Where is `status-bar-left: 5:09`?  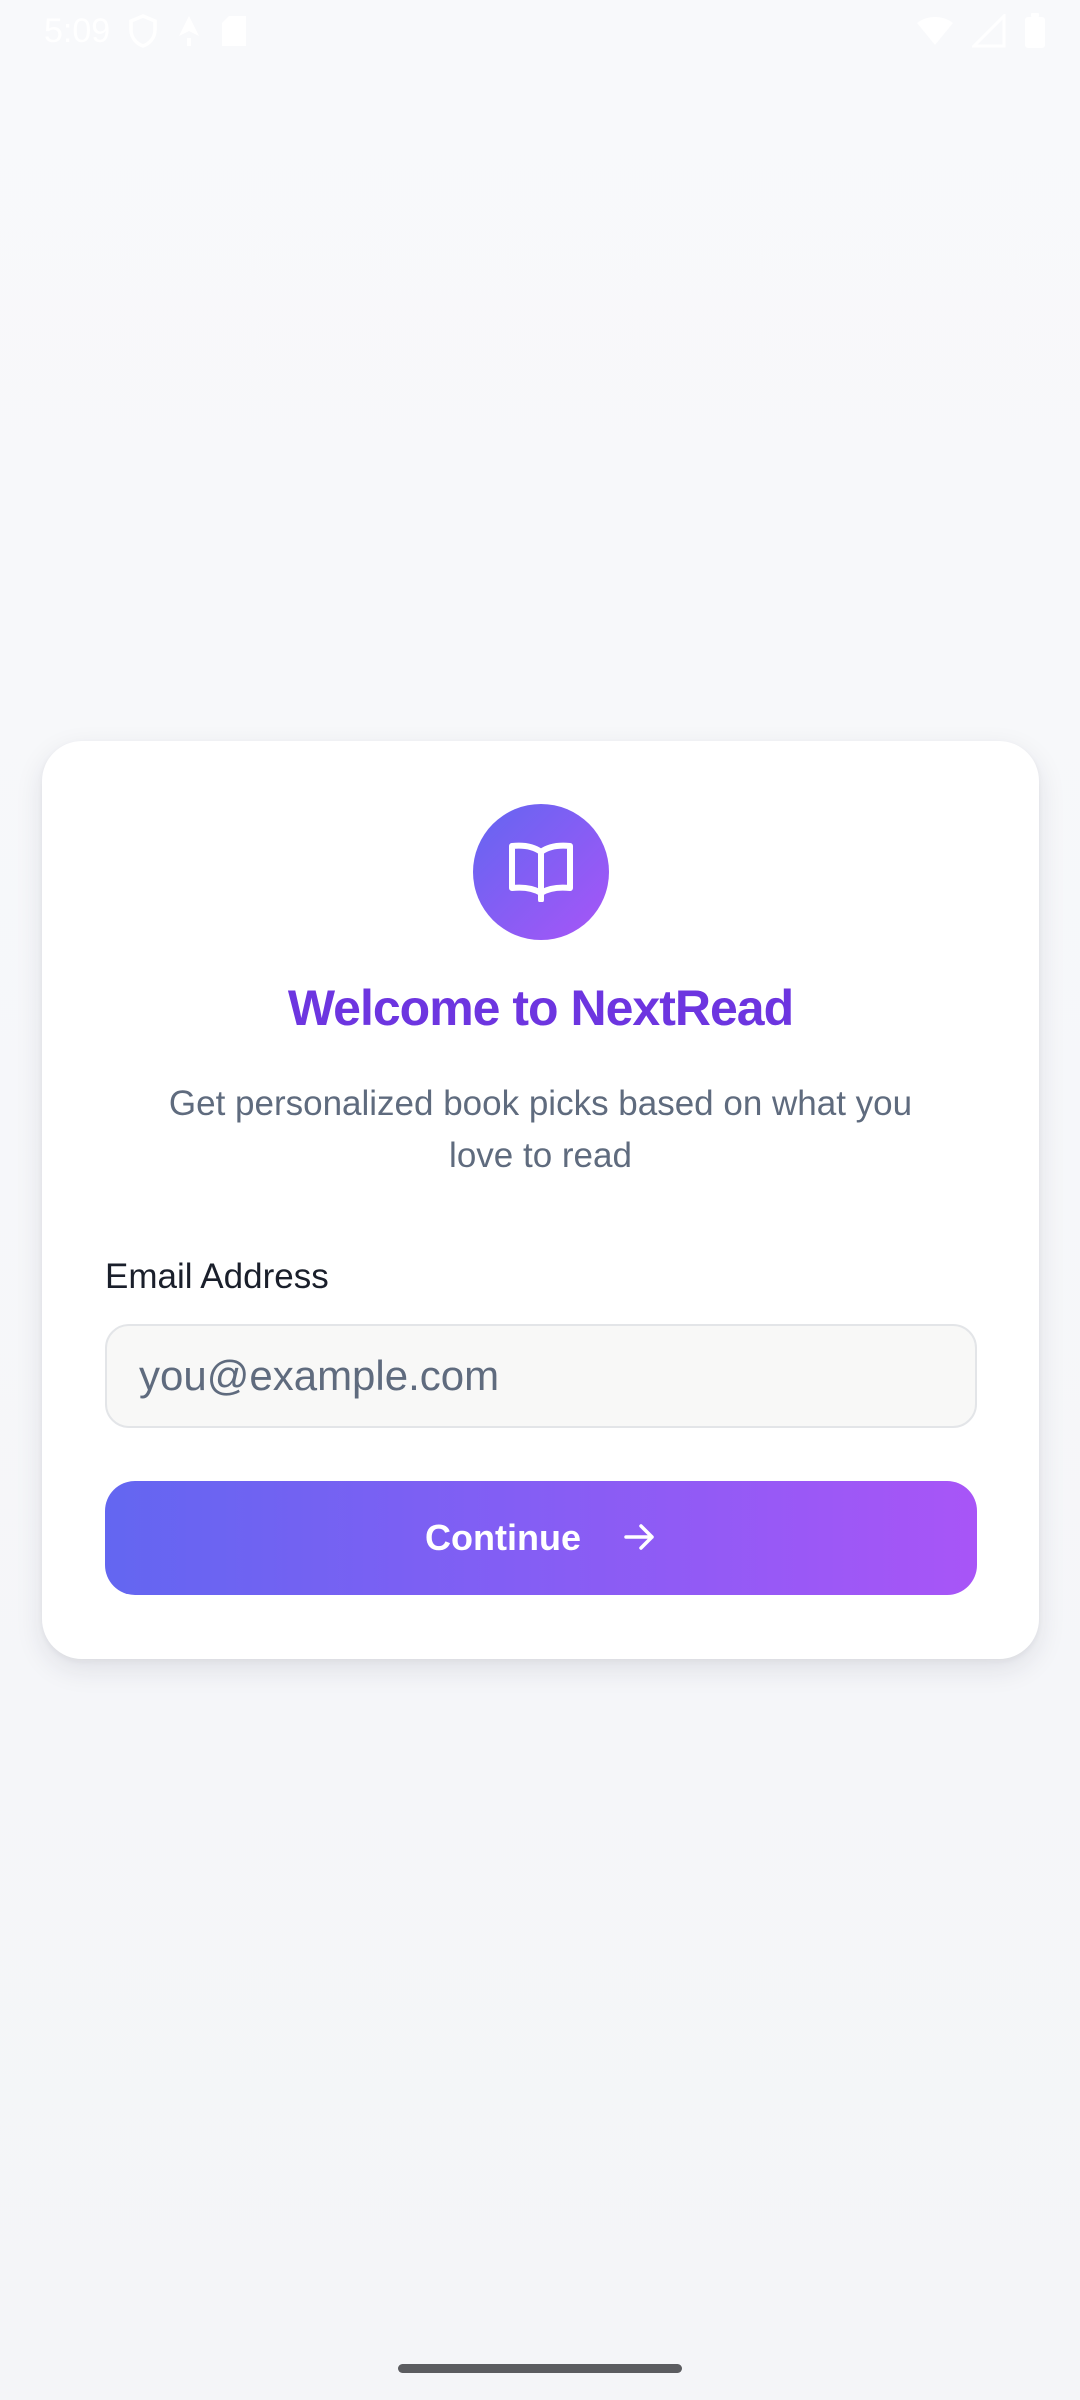 status-bar-left: 5:09 is located at coordinates (146, 31).